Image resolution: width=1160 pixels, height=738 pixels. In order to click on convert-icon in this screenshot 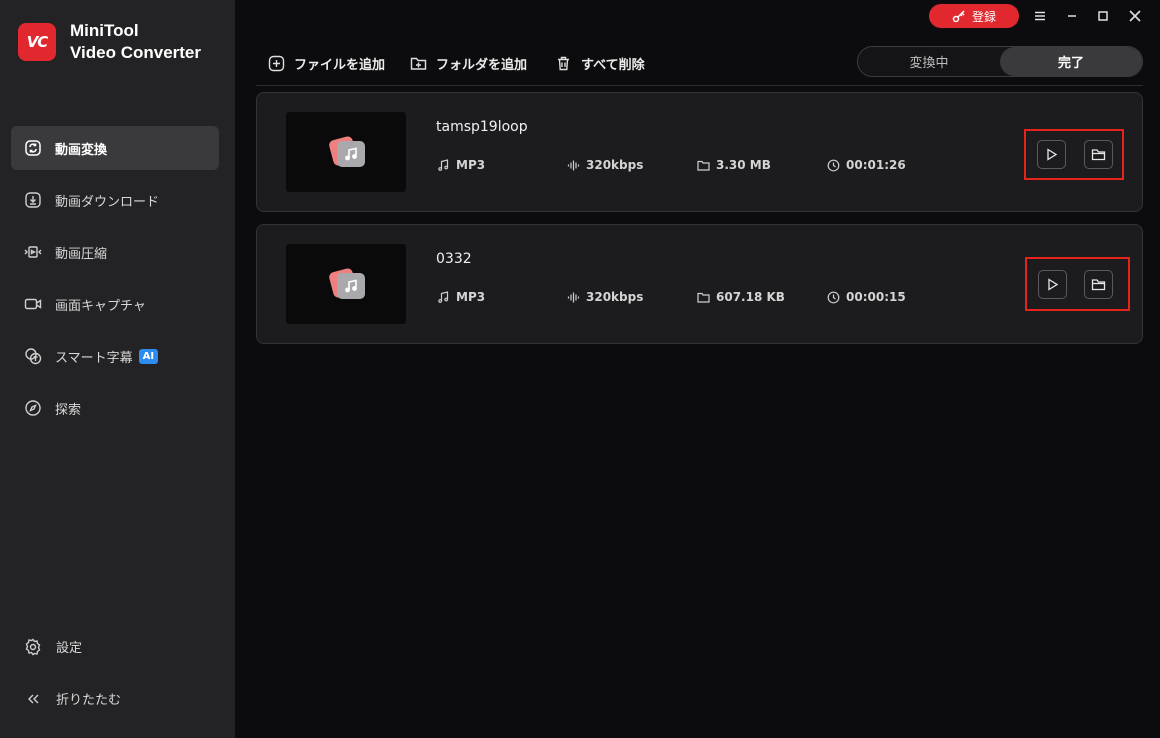, I will do `click(33, 148)`.